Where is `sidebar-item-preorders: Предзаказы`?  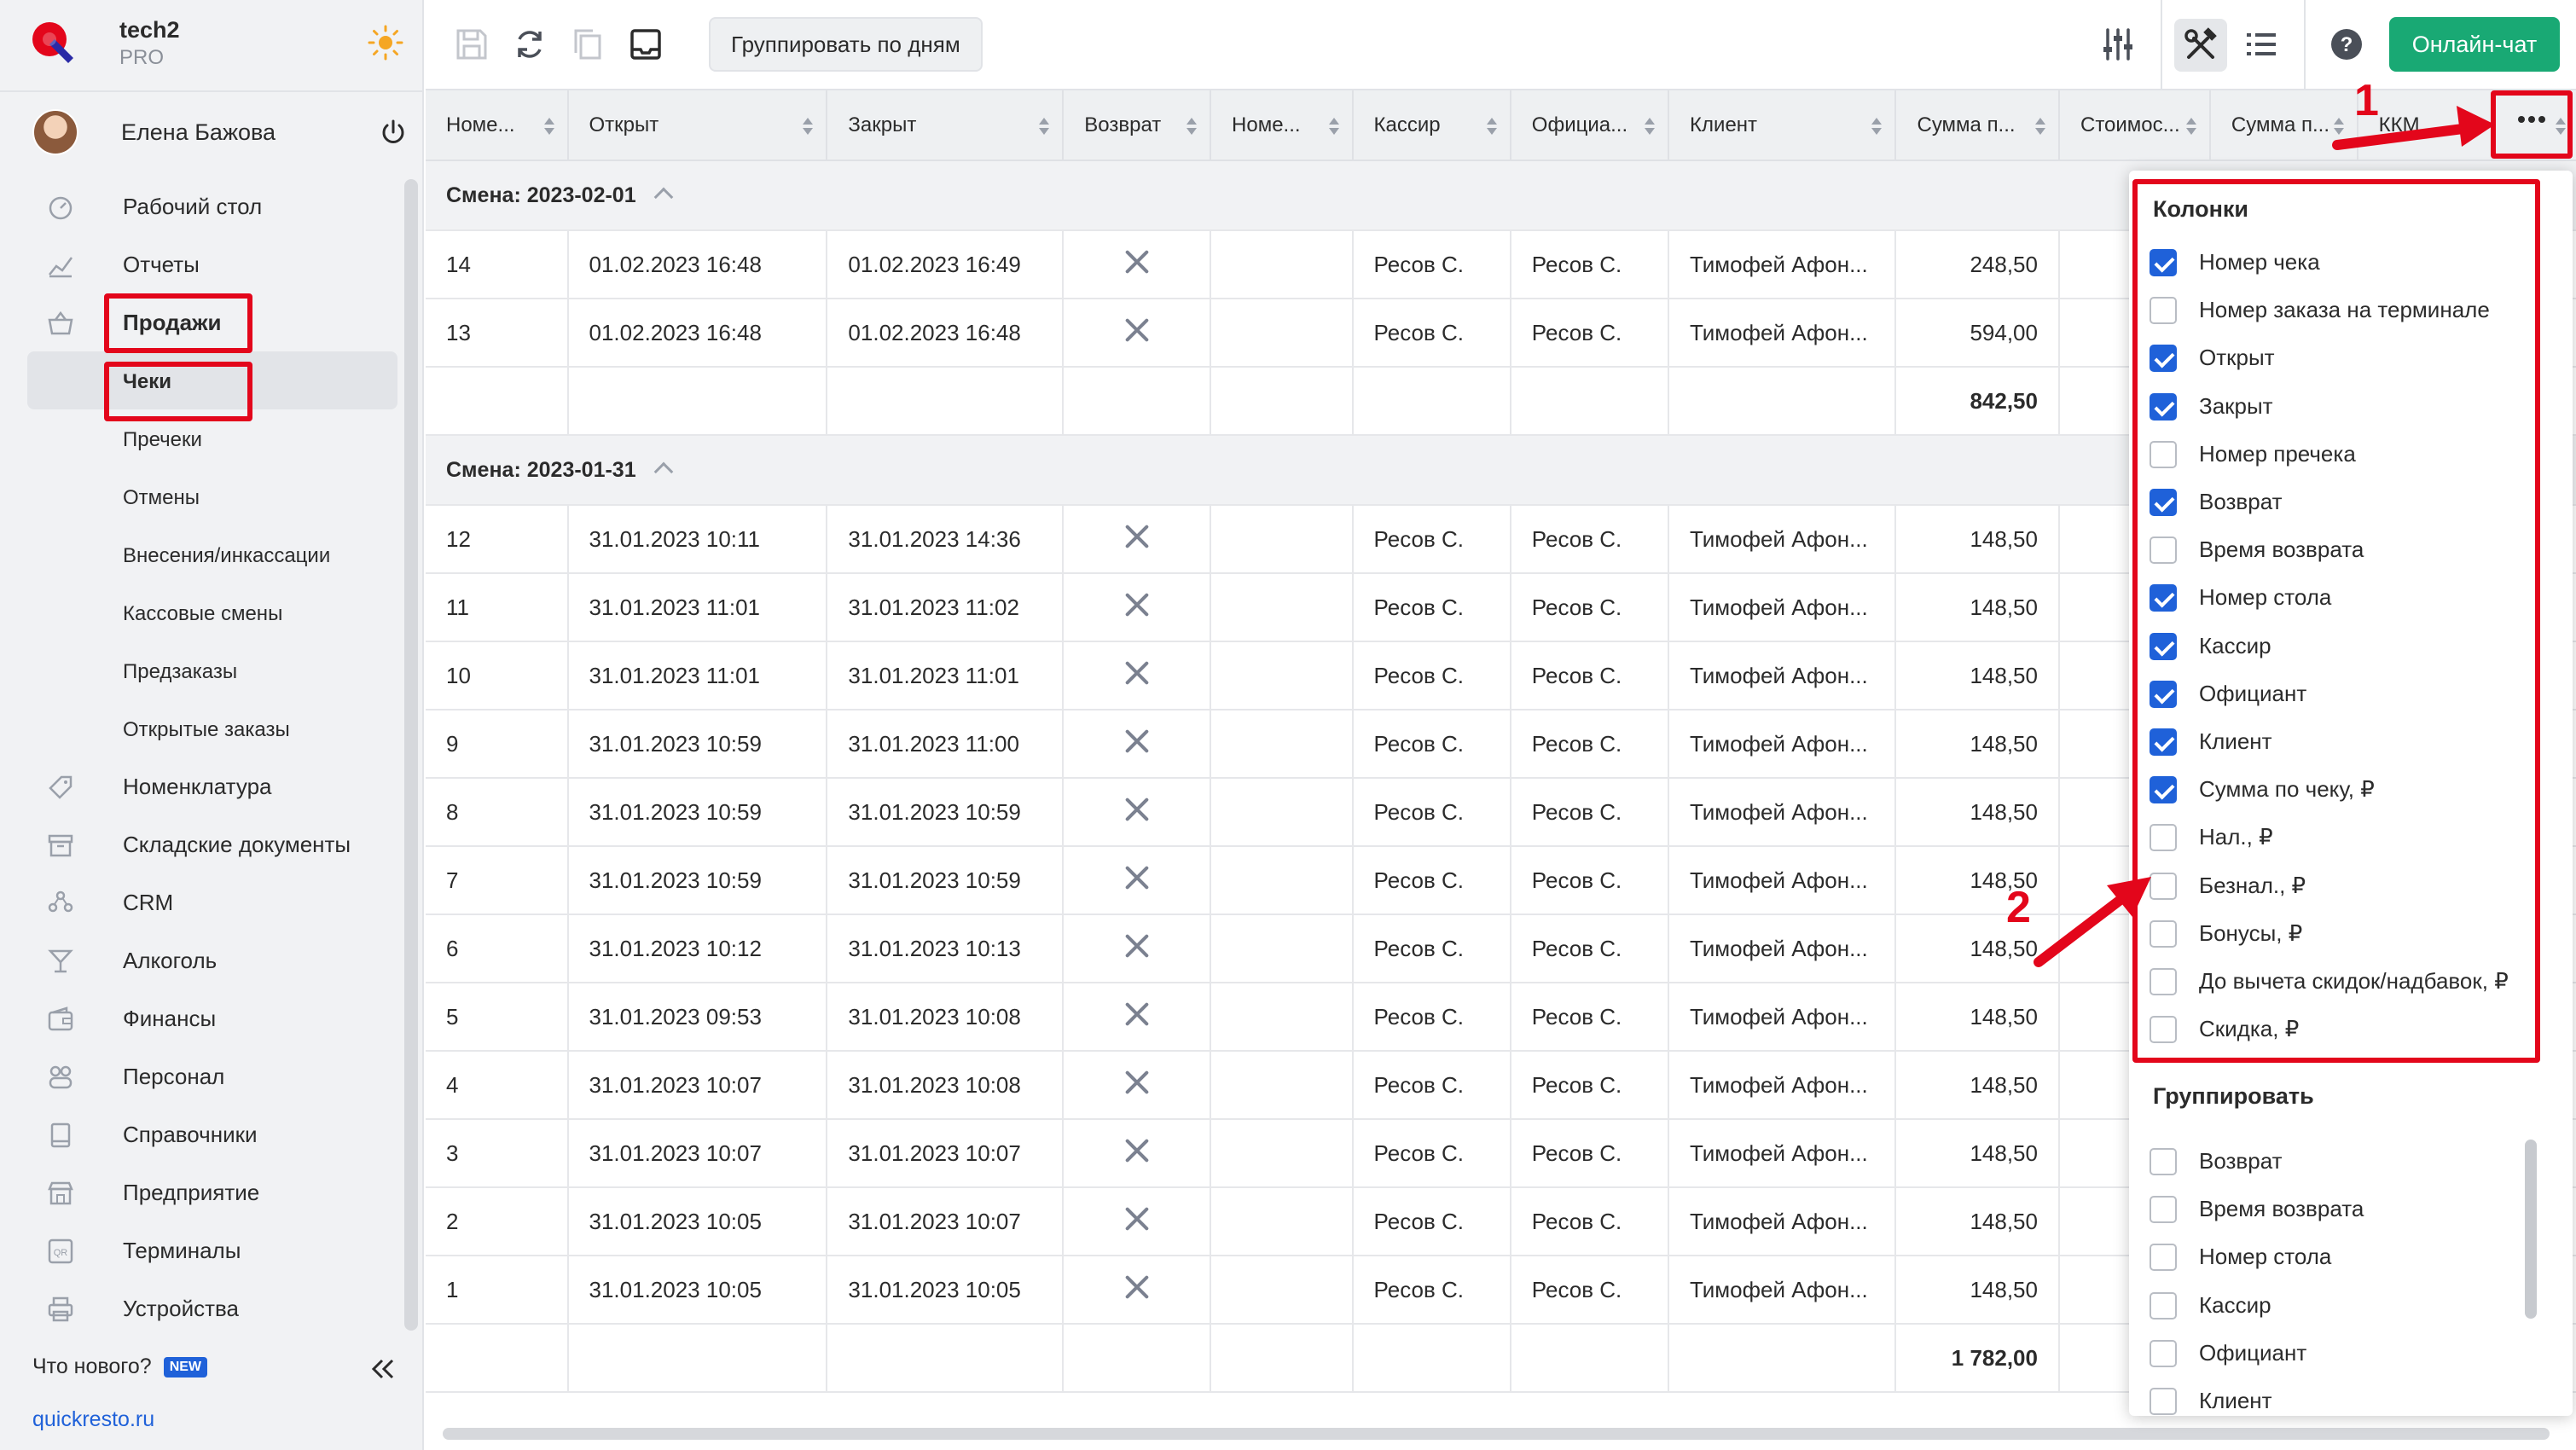 sidebar-item-preorders: Предзаказы is located at coordinates (212, 670).